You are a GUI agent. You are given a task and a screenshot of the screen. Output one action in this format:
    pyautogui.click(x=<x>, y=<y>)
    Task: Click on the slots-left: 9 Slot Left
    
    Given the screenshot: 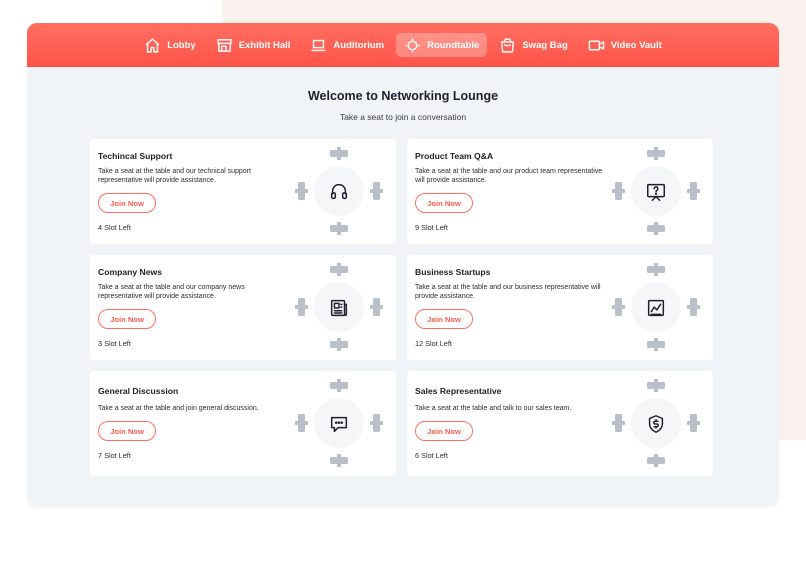 What is the action you would take?
    pyautogui.click(x=431, y=227)
    